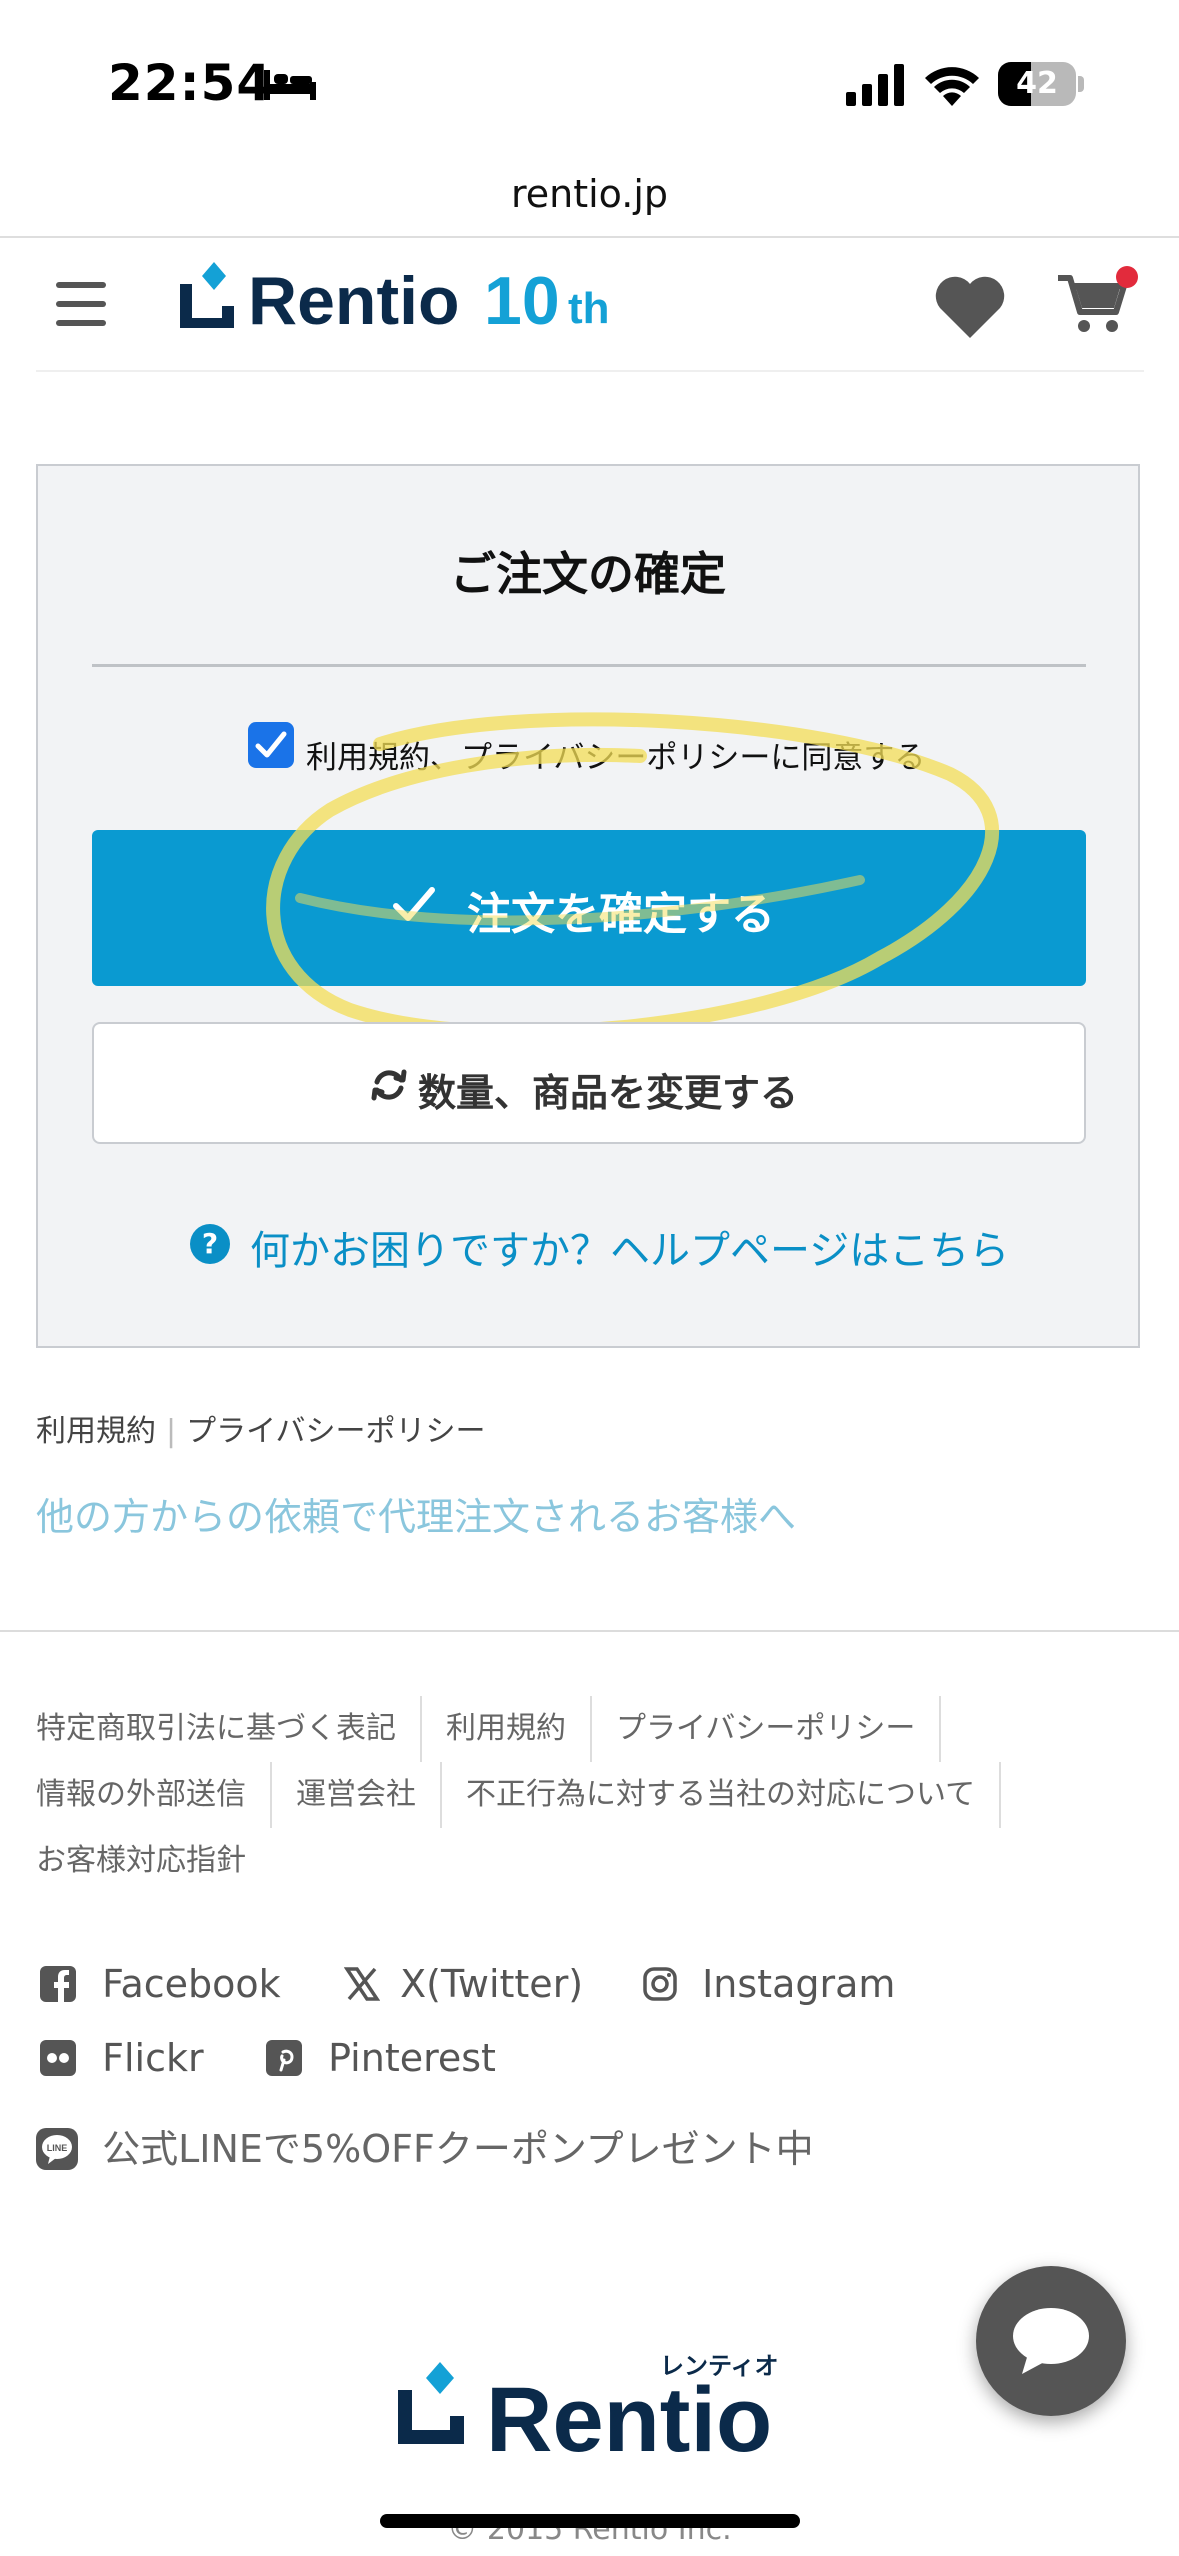 The height and width of the screenshot is (2556, 1179). Describe the element at coordinates (589, 1631) in the screenshot. I see `footer-divider` at that location.